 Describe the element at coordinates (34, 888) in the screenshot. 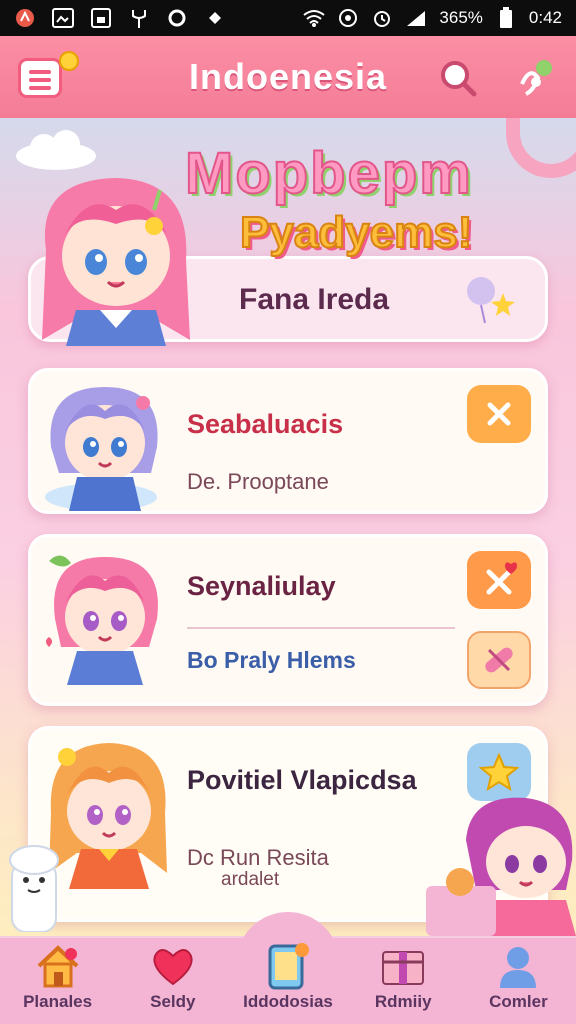

I see `milk-mascot-illustration` at that location.